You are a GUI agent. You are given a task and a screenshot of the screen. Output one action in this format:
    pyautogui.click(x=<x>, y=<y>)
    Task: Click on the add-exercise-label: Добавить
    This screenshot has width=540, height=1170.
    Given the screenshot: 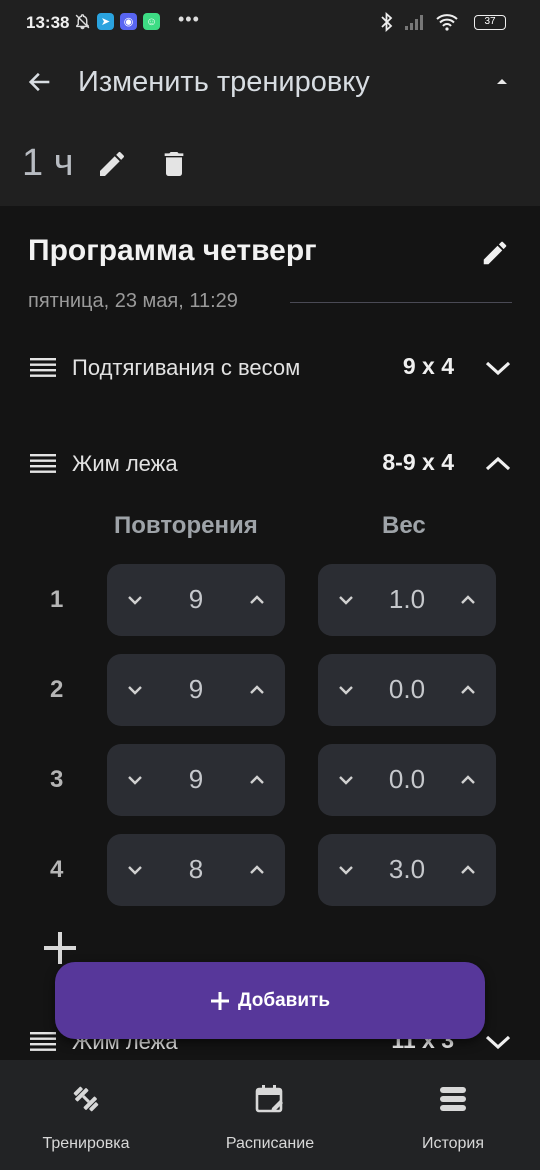 What is the action you would take?
    pyautogui.click(x=284, y=1000)
    